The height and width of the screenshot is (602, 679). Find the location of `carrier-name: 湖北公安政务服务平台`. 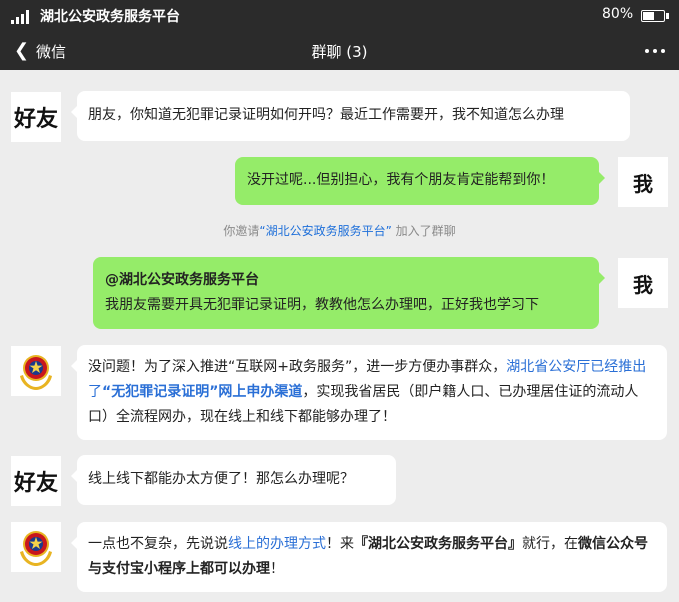

carrier-name: 湖北公安政务服务平台 is located at coordinates (110, 17).